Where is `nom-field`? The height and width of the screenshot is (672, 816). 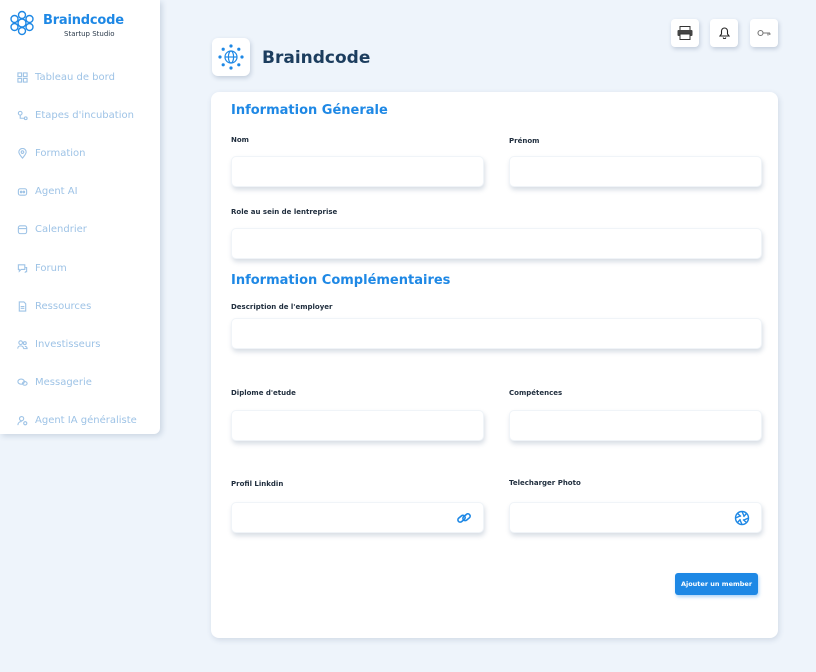
nom-field is located at coordinates (357, 171).